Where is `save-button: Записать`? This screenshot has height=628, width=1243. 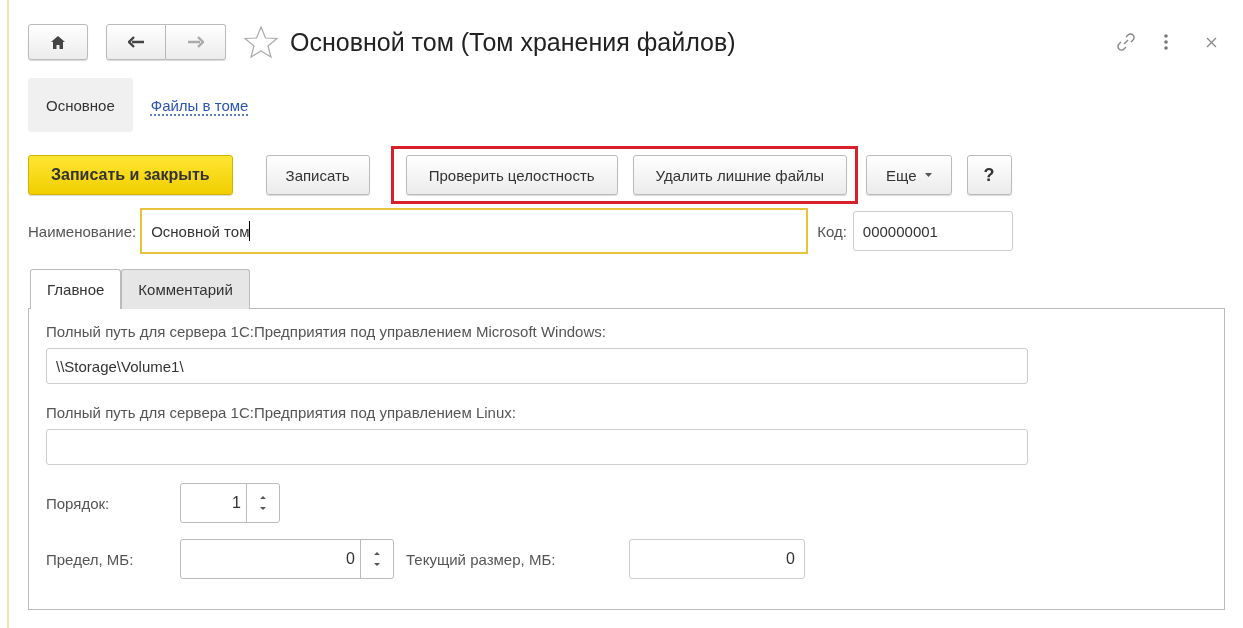 save-button: Записать is located at coordinates (317, 175).